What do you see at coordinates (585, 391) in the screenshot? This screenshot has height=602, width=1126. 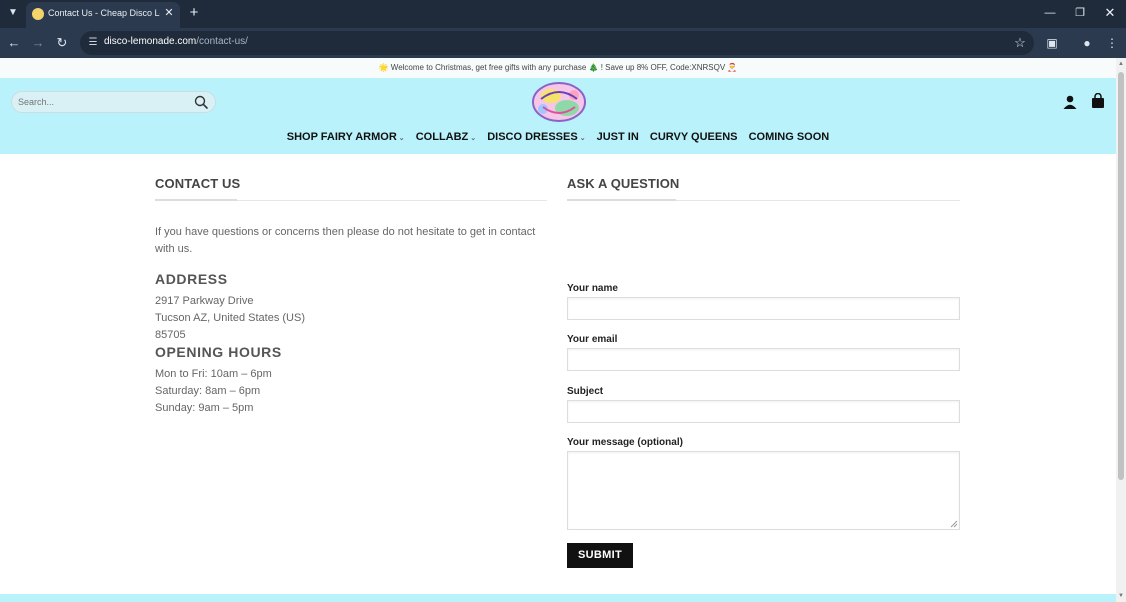 I see `subject-label: Subject` at bounding box center [585, 391].